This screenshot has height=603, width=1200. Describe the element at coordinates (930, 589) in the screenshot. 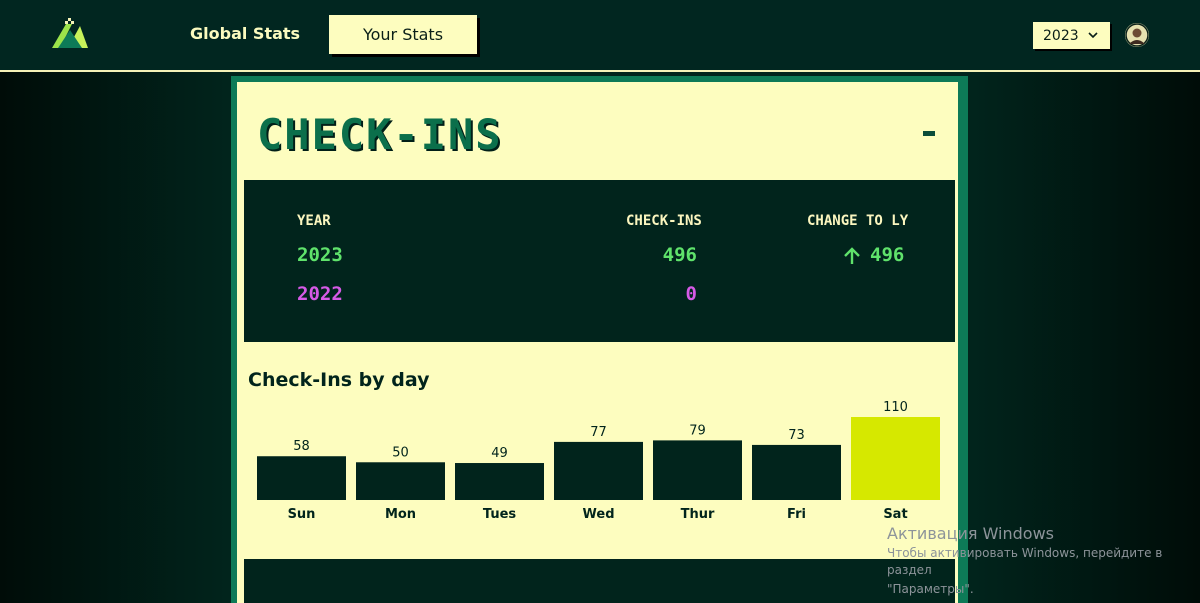

I see `watermark-line-2: "Параметры".` at that location.